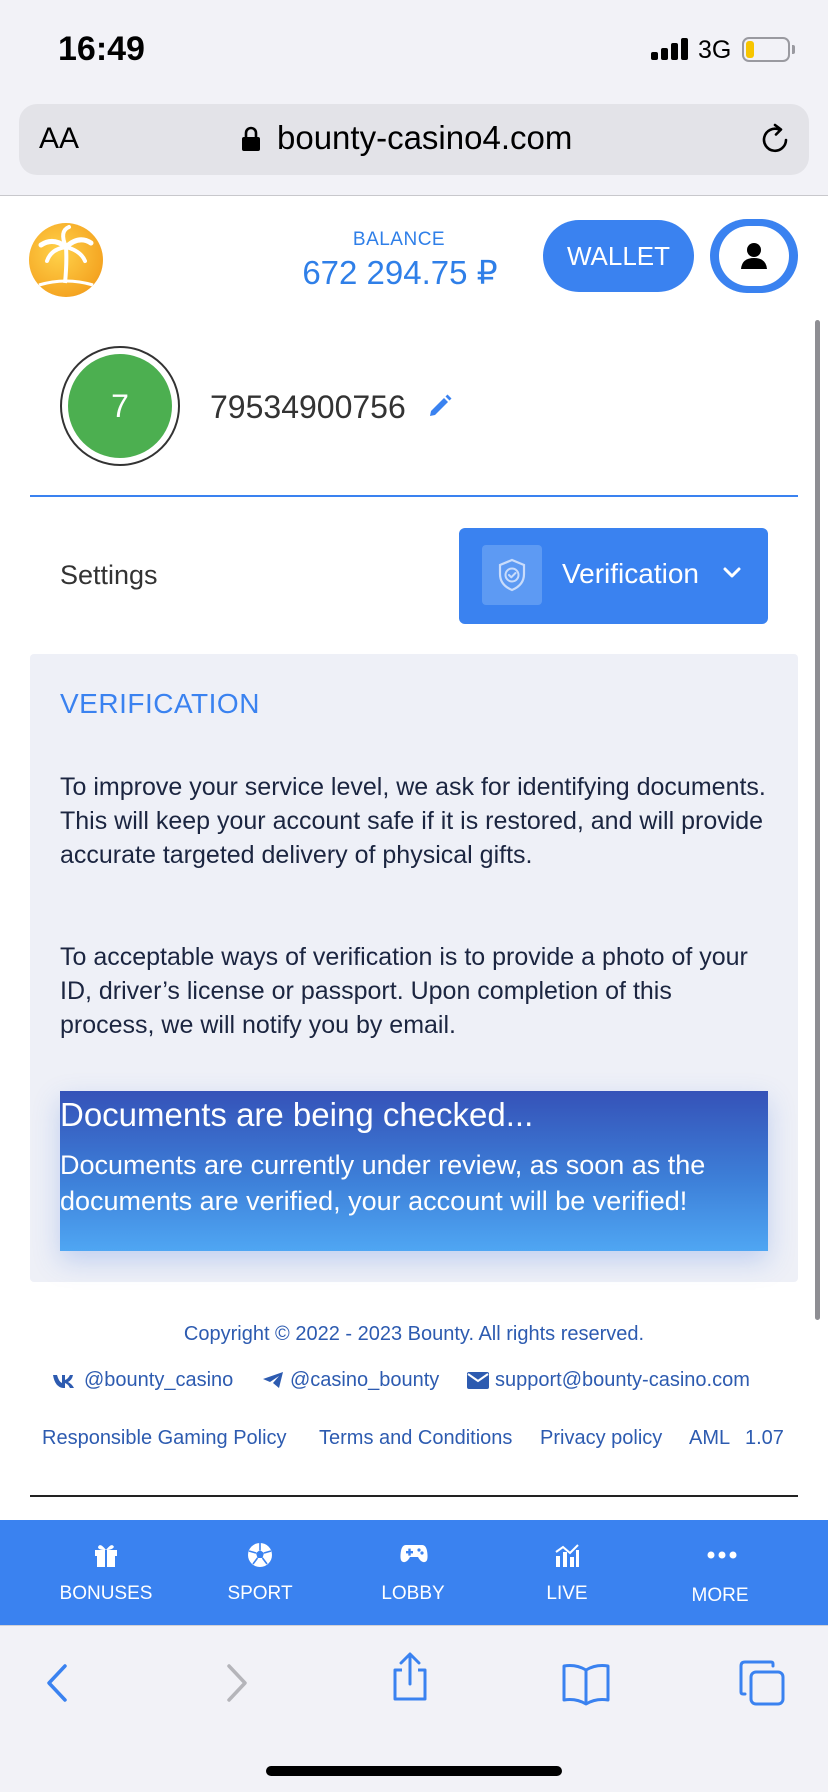  Describe the element at coordinates (567, 1555) in the screenshot. I see `live-chart-icon` at that location.